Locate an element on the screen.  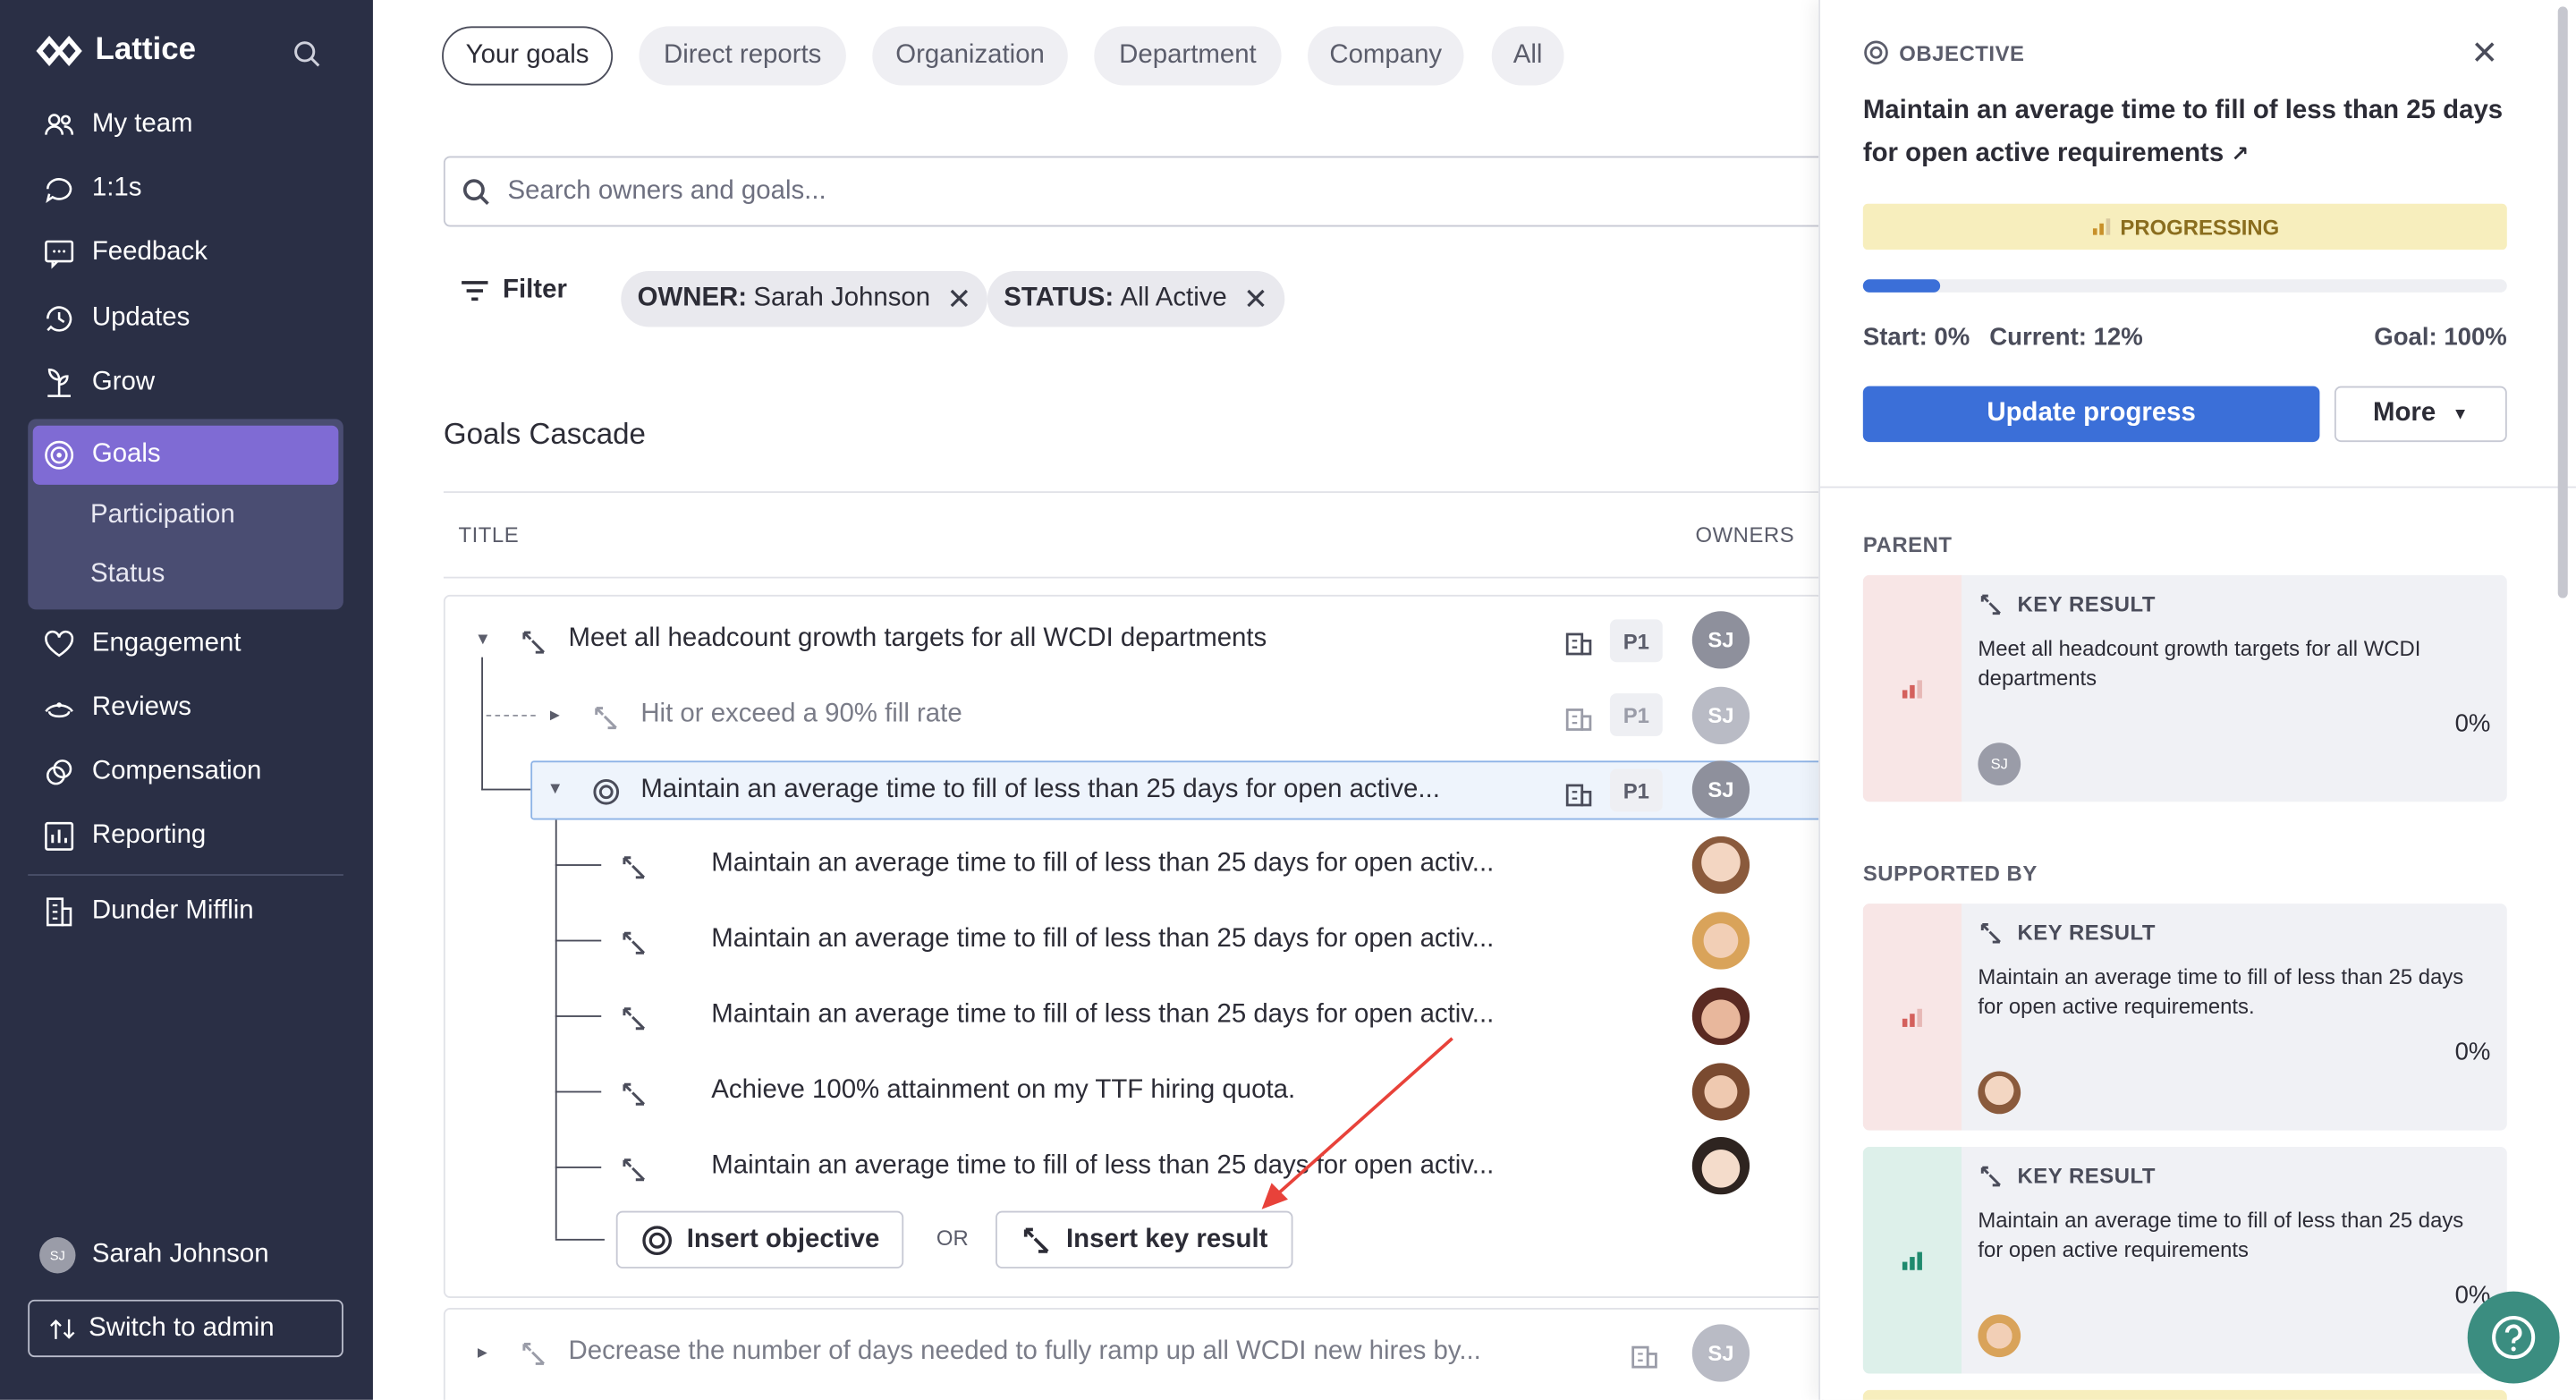
nav-updates: Updates is located at coordinates (117, 318).